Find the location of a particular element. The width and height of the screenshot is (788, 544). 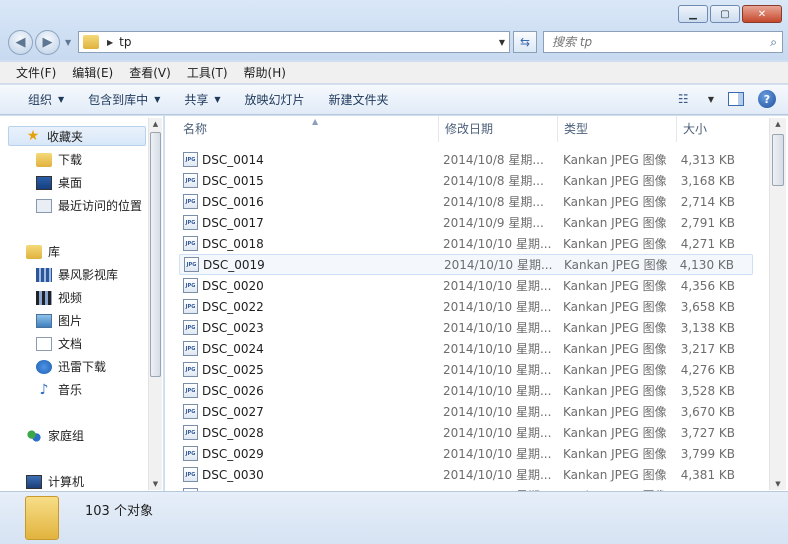

column-header-type: 类型 is located at coordinates (617, 129).